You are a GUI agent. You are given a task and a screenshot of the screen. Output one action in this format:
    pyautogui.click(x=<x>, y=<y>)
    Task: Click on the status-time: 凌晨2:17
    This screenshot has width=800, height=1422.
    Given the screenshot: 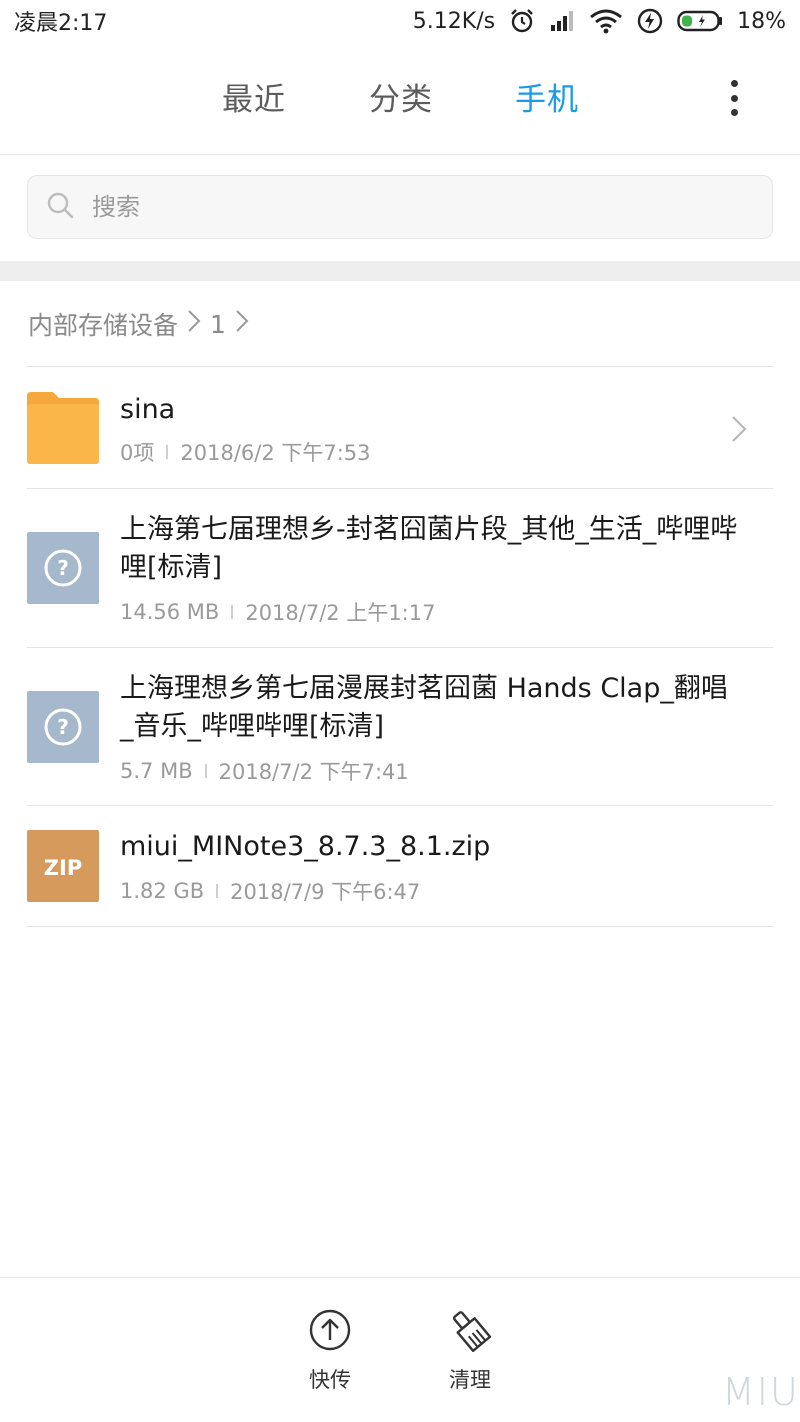 What is the action you would take?
    pyautogui.click(x=61, y=23)
    